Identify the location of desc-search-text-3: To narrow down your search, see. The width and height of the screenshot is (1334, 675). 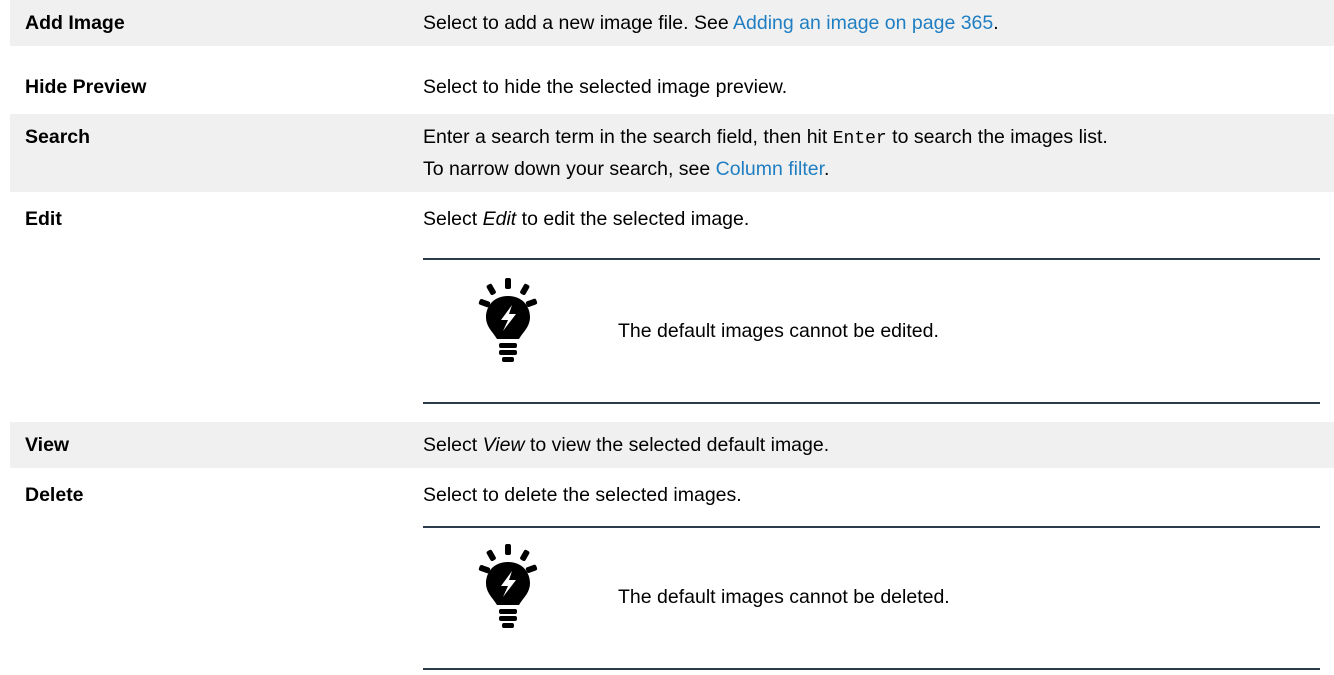
(569, 169).